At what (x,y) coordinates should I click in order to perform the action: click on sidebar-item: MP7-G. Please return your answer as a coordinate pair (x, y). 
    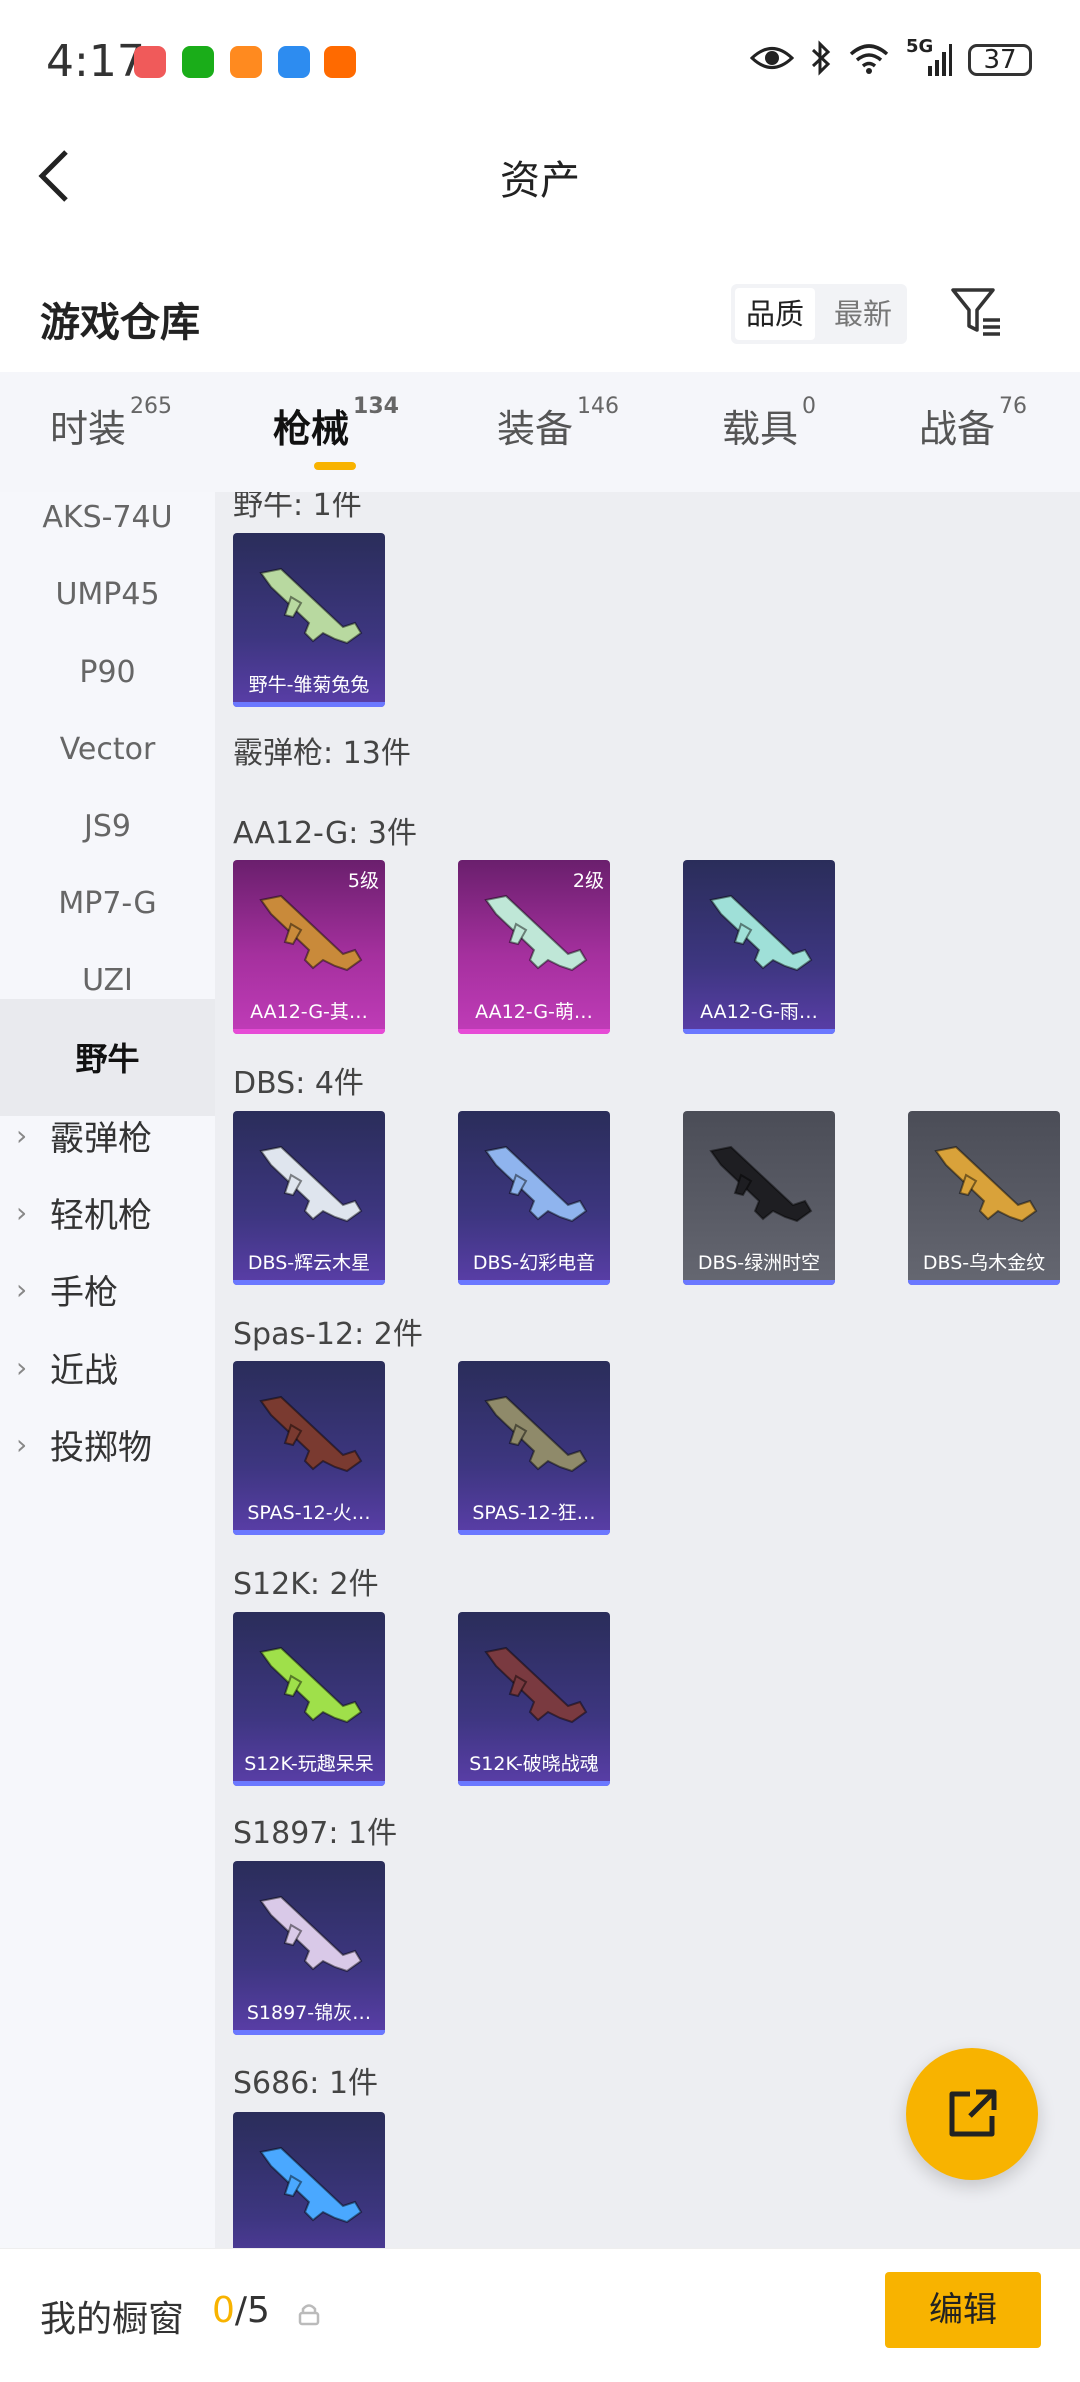
    Looking at the image, I should click on (107, 903).